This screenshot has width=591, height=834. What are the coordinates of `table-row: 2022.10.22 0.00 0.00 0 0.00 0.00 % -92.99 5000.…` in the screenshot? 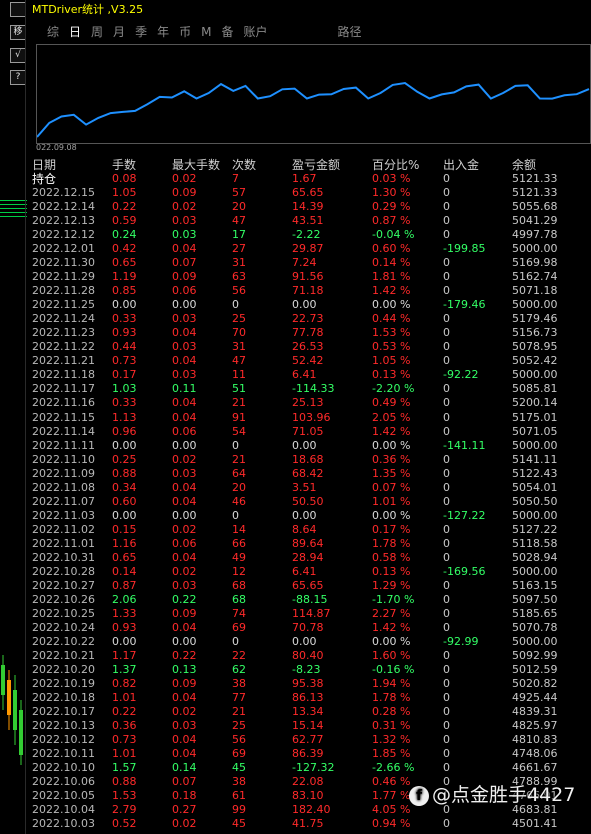 It's located at (311, 642).